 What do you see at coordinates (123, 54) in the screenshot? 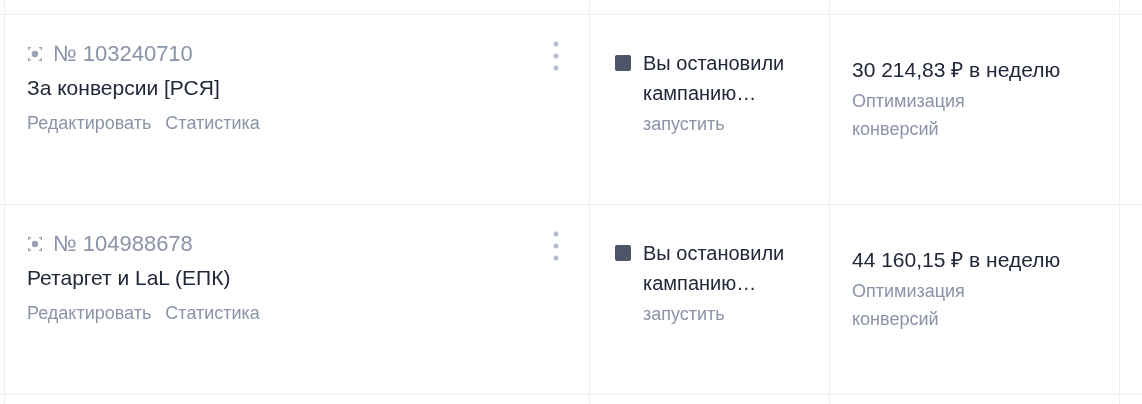
I see `campaign-number: № 103240710` at bounding box center [123, 54].